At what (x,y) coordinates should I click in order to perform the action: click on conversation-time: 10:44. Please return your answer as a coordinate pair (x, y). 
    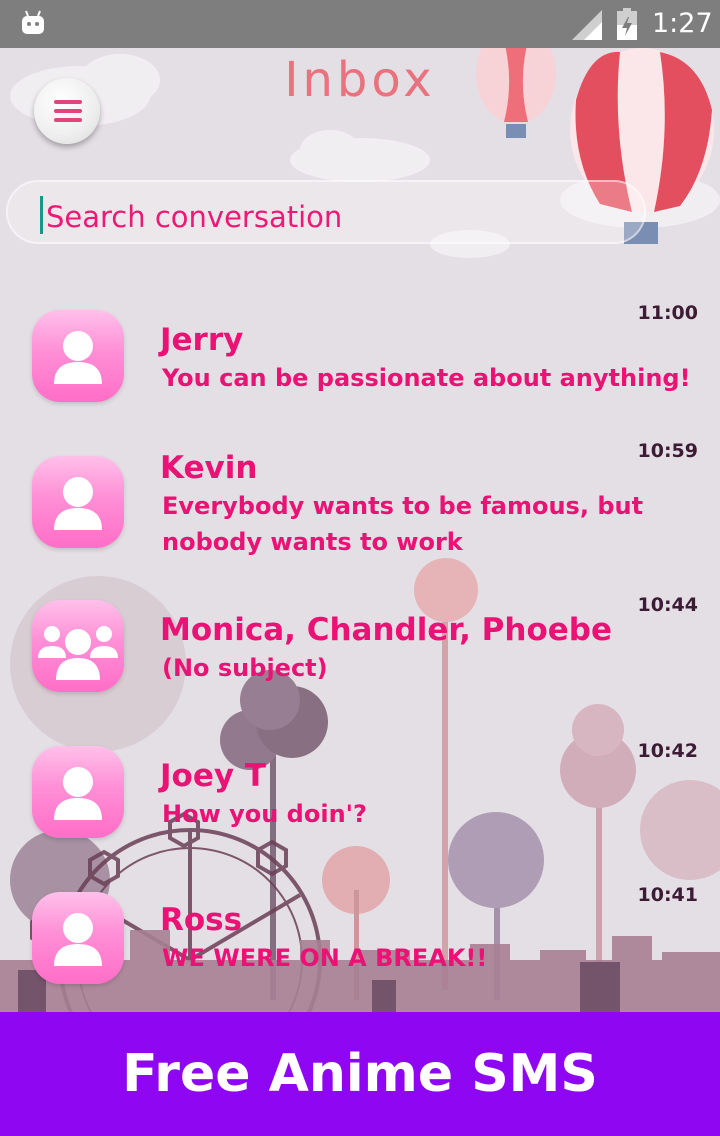
    Looking at the image, I should click on (667, 605).